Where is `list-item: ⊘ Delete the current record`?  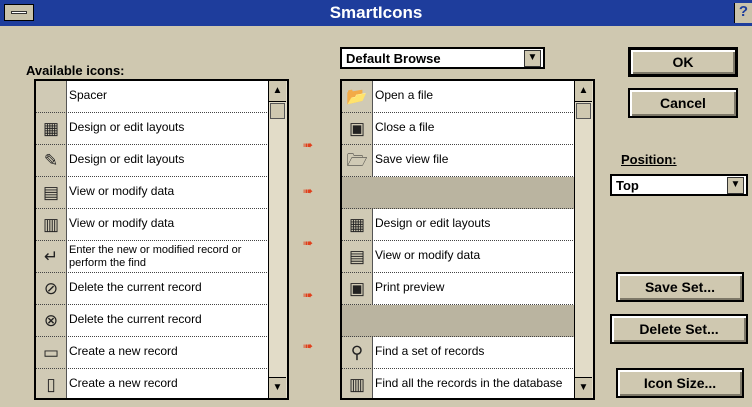
list-item: ⊘ Delete the current record is located at coordinates (161, 289).